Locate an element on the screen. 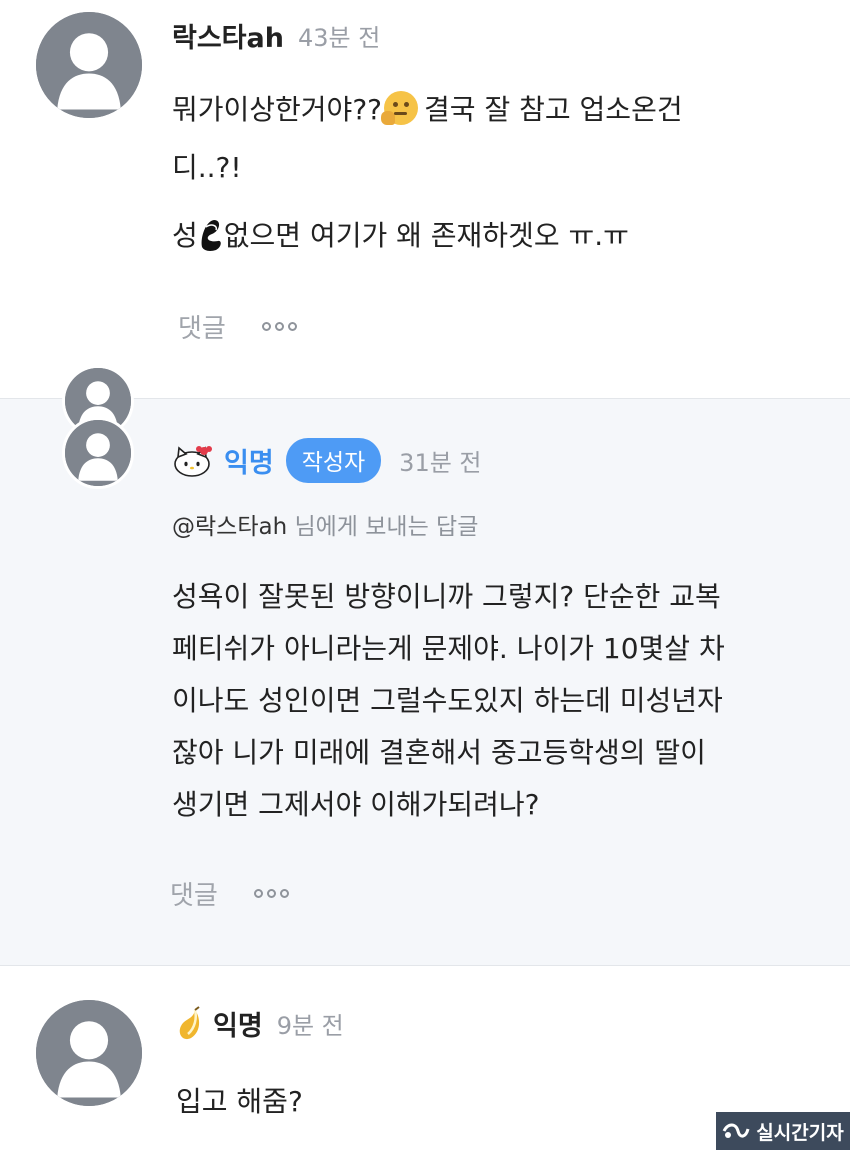 The height and width of the screenshot is (1150, 850). text-segment: 뭐가이상한거야?? is located at coordinates (277, 109).